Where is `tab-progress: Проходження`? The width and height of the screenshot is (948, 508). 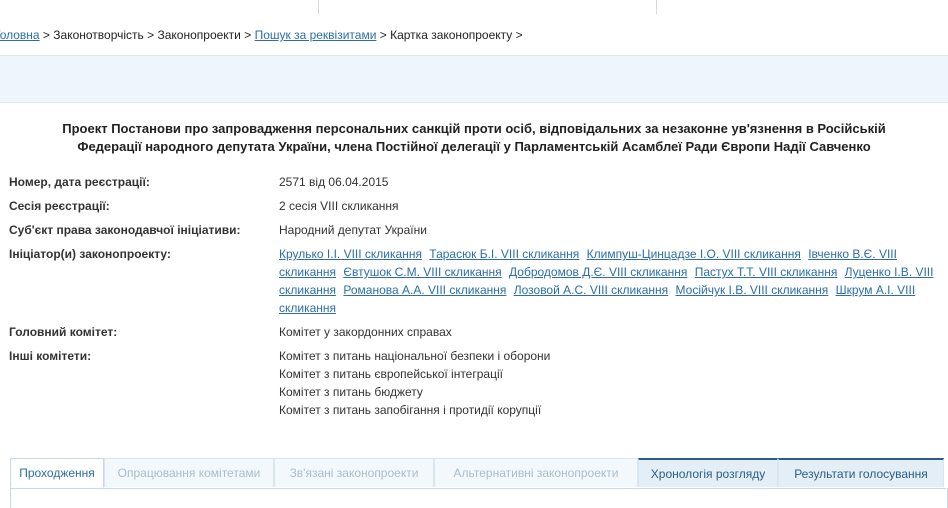 tab-progress: Проходження is located at coordinates (57, 473).